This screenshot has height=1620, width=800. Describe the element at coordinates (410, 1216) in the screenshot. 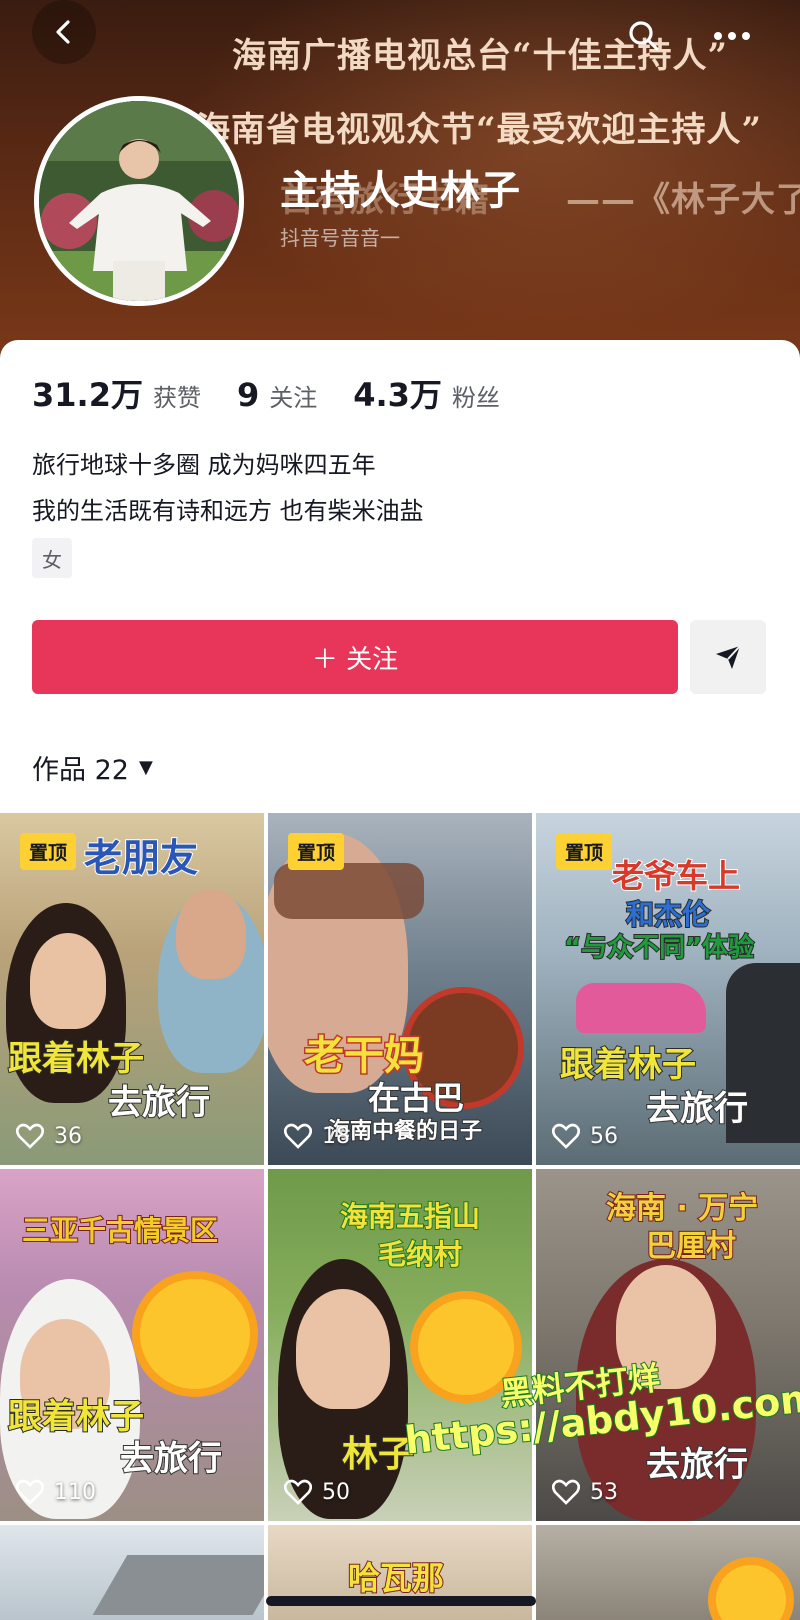

I see `thumbnail-caption-top: 海南五指山` at that location.